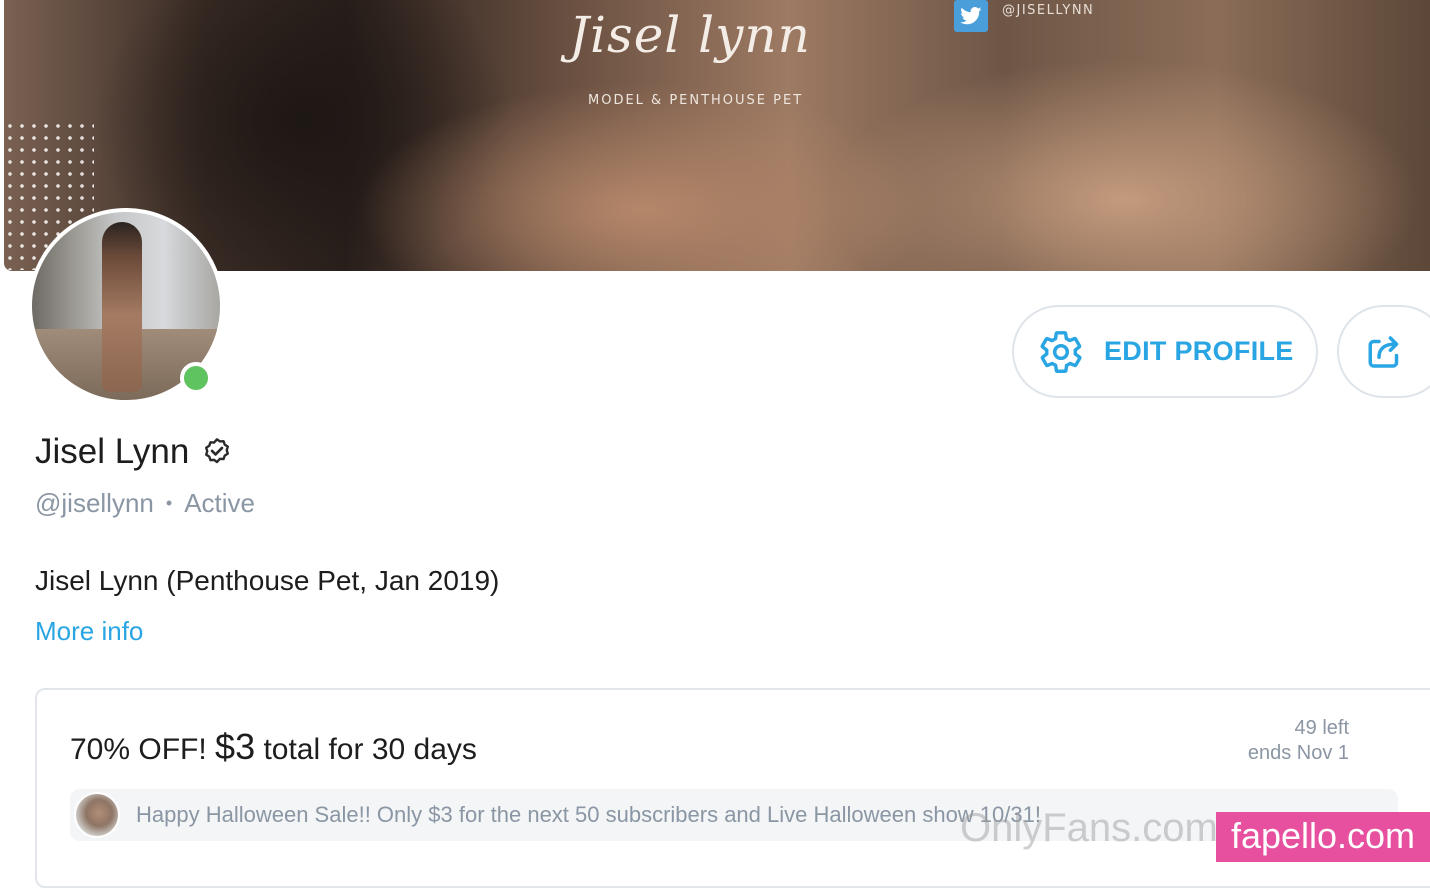 The height and width of the screenshot is (888, 1430). I want to click on profile-bio: Jisel Lynn (Penthouse Pet, Jan 2019), so click(267, 580).